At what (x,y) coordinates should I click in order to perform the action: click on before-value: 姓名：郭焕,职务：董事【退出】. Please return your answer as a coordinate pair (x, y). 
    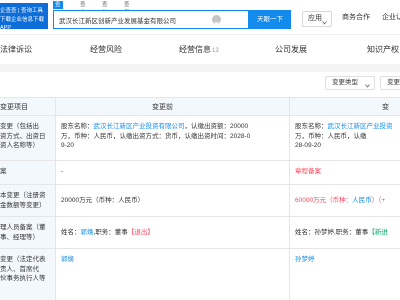
    Looking at the image, I should click on (107, 232).